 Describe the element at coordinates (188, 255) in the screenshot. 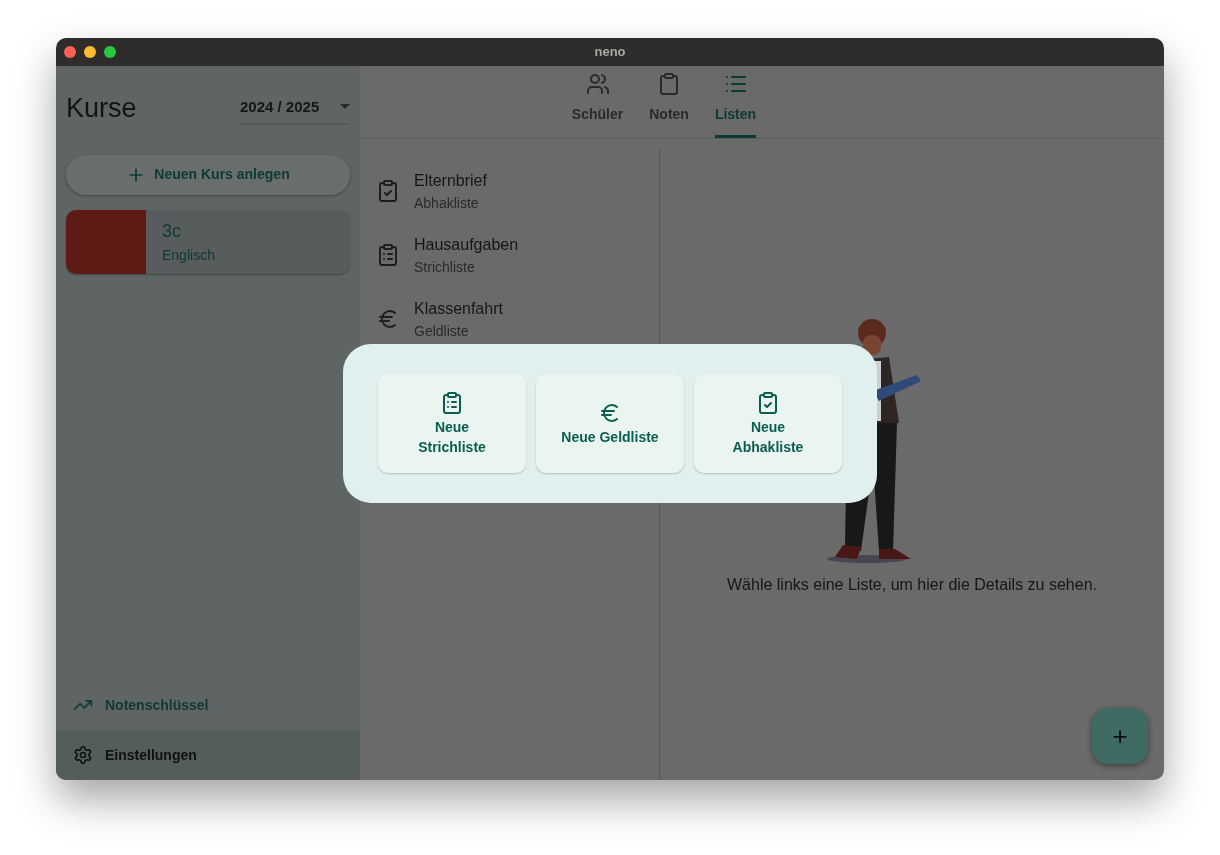

I see `course-subject: Englisch` at that location.